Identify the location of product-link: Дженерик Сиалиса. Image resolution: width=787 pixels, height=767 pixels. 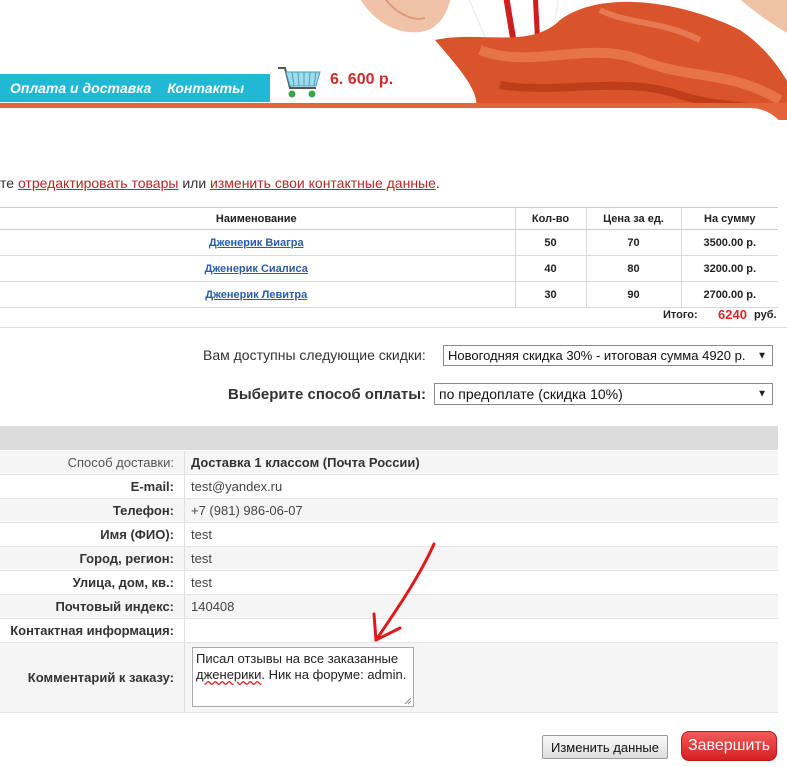
(256, 269).